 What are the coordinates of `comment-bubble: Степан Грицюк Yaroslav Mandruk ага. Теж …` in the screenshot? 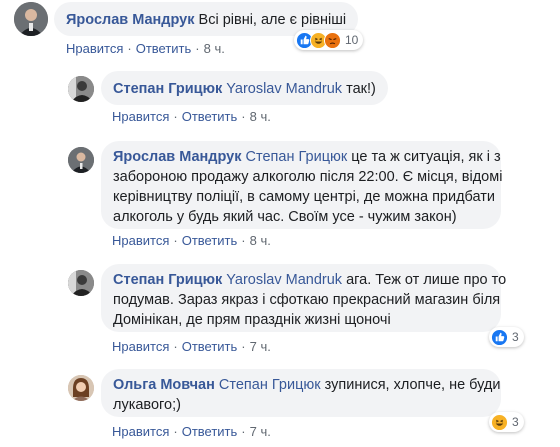 It's located at (303, 298).